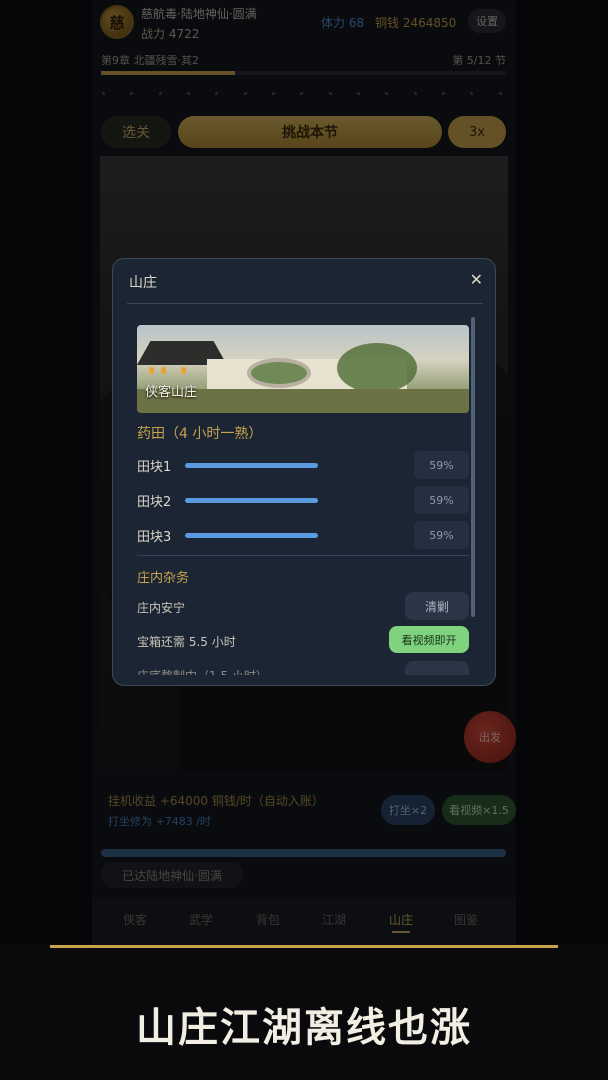 Image resolution: width=608 pixels, height=1080 pixels. Describe the element at coordinates (429, 639) in the screenshot. I see `watch-video-open-button: 看视频即开` at that location.